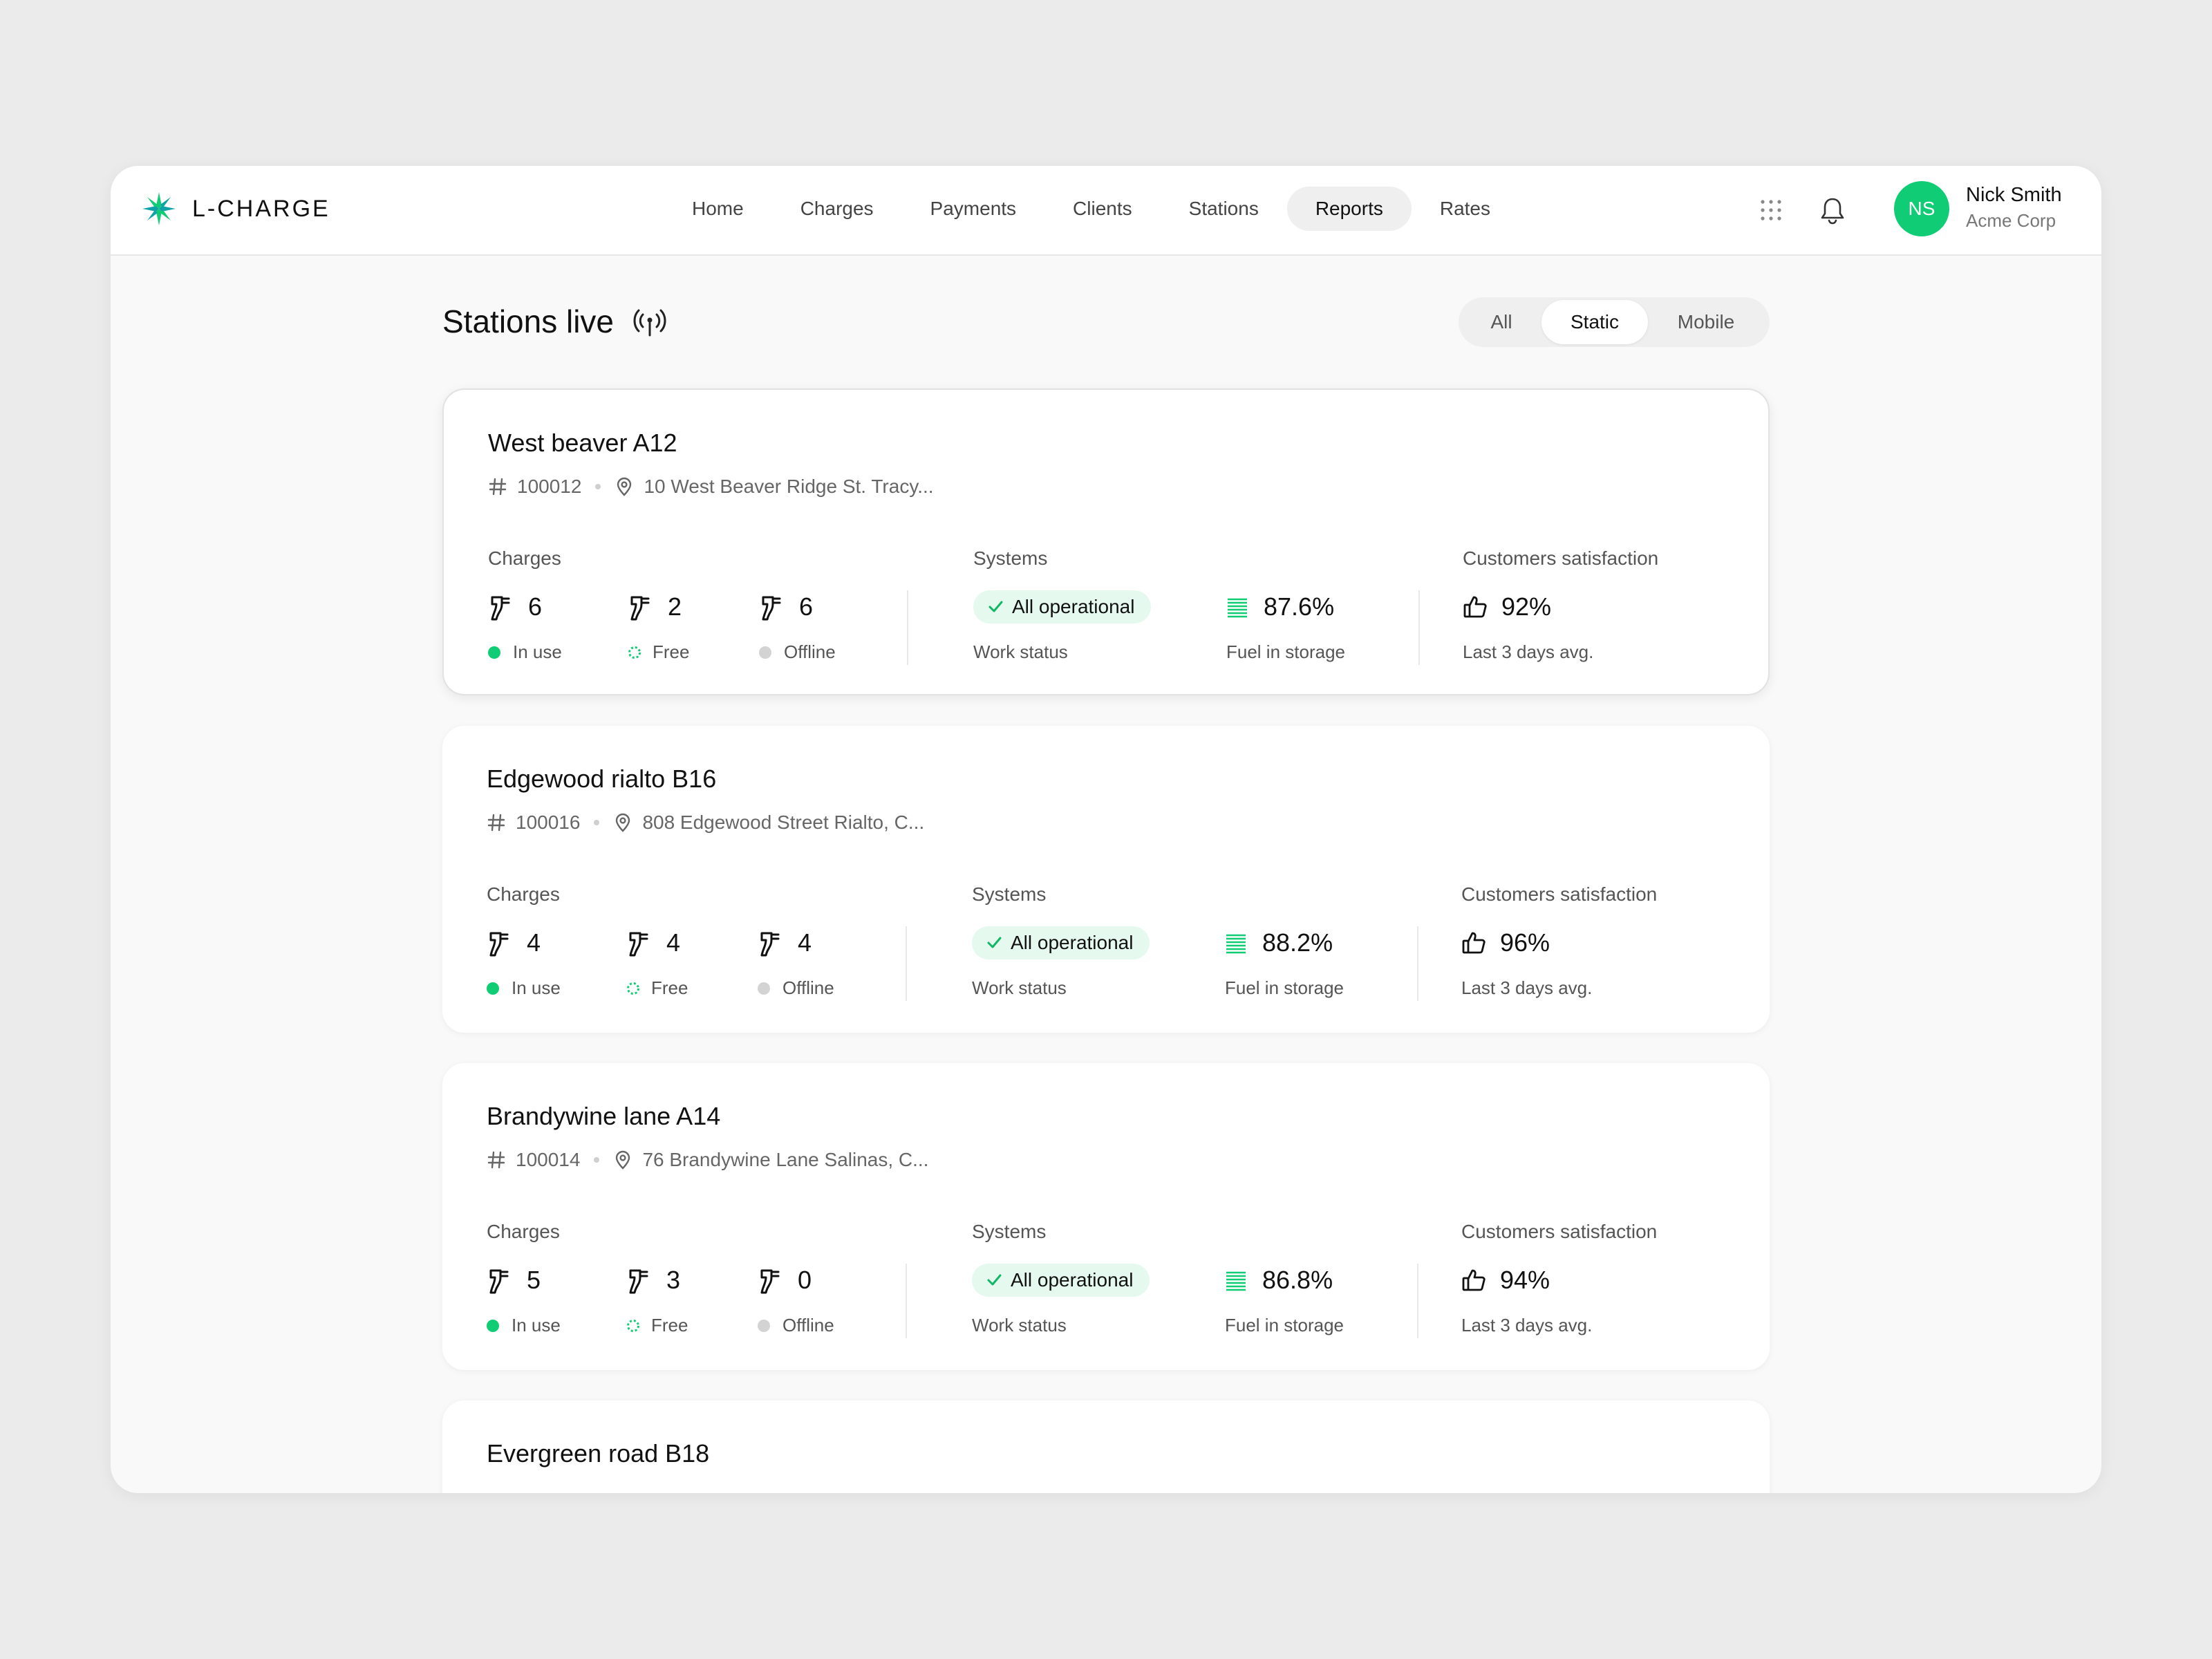 The width and height of the screenshot is (2212, 1659). Describe the element at coordinates (1224, 209) in the screenshot. I see `nav-stations: Stations` at that location.